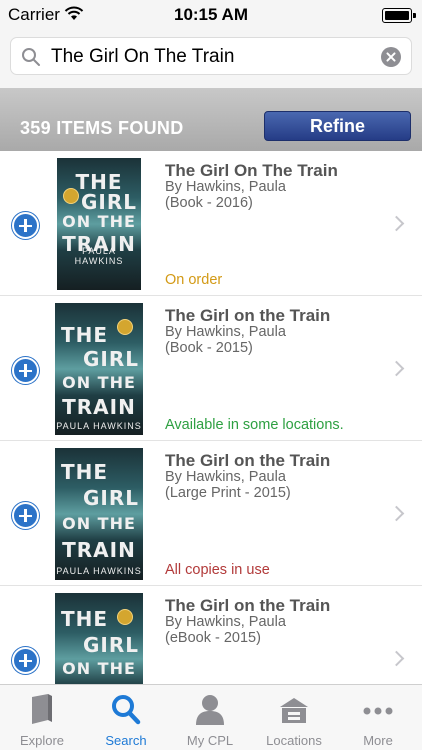  I want to click on item-format: (eBook - 2015), so click(213, 638).